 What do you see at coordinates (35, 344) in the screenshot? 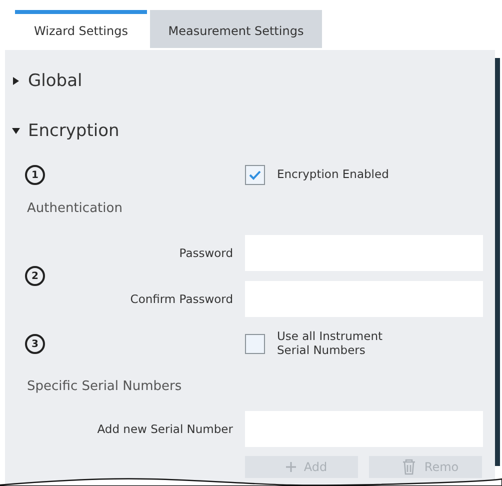
I see `step-number: 3` at bounding box center [35, 344].